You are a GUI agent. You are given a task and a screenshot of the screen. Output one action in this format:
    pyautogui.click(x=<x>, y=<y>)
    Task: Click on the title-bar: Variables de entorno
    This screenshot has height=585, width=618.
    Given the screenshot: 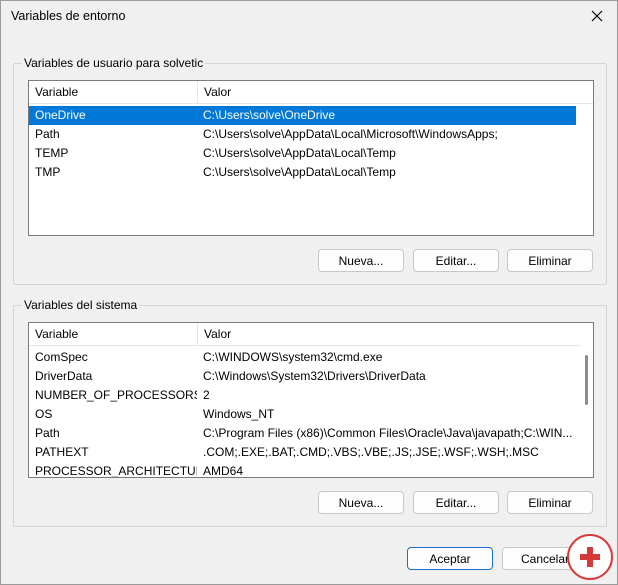 What is the action you would take?
    pyautogui.click(x=309, y=17)
    